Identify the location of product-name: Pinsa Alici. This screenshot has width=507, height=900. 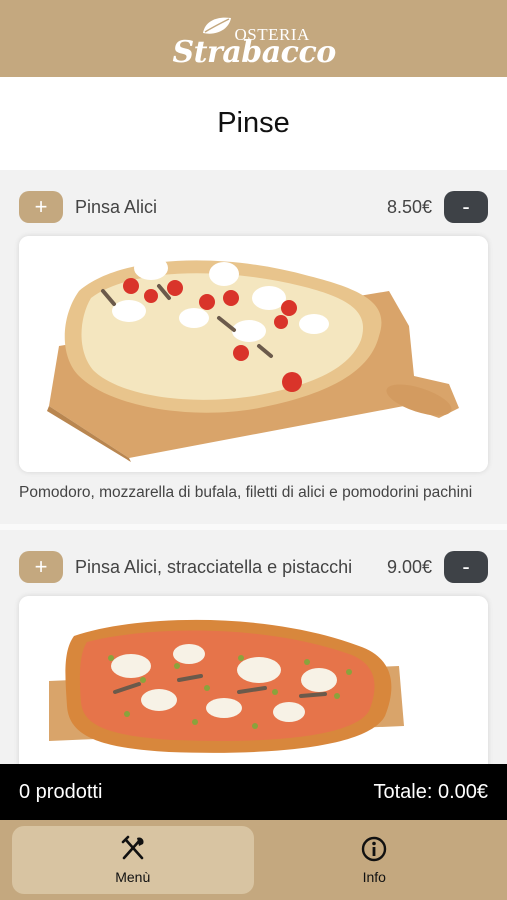
(116, 207).